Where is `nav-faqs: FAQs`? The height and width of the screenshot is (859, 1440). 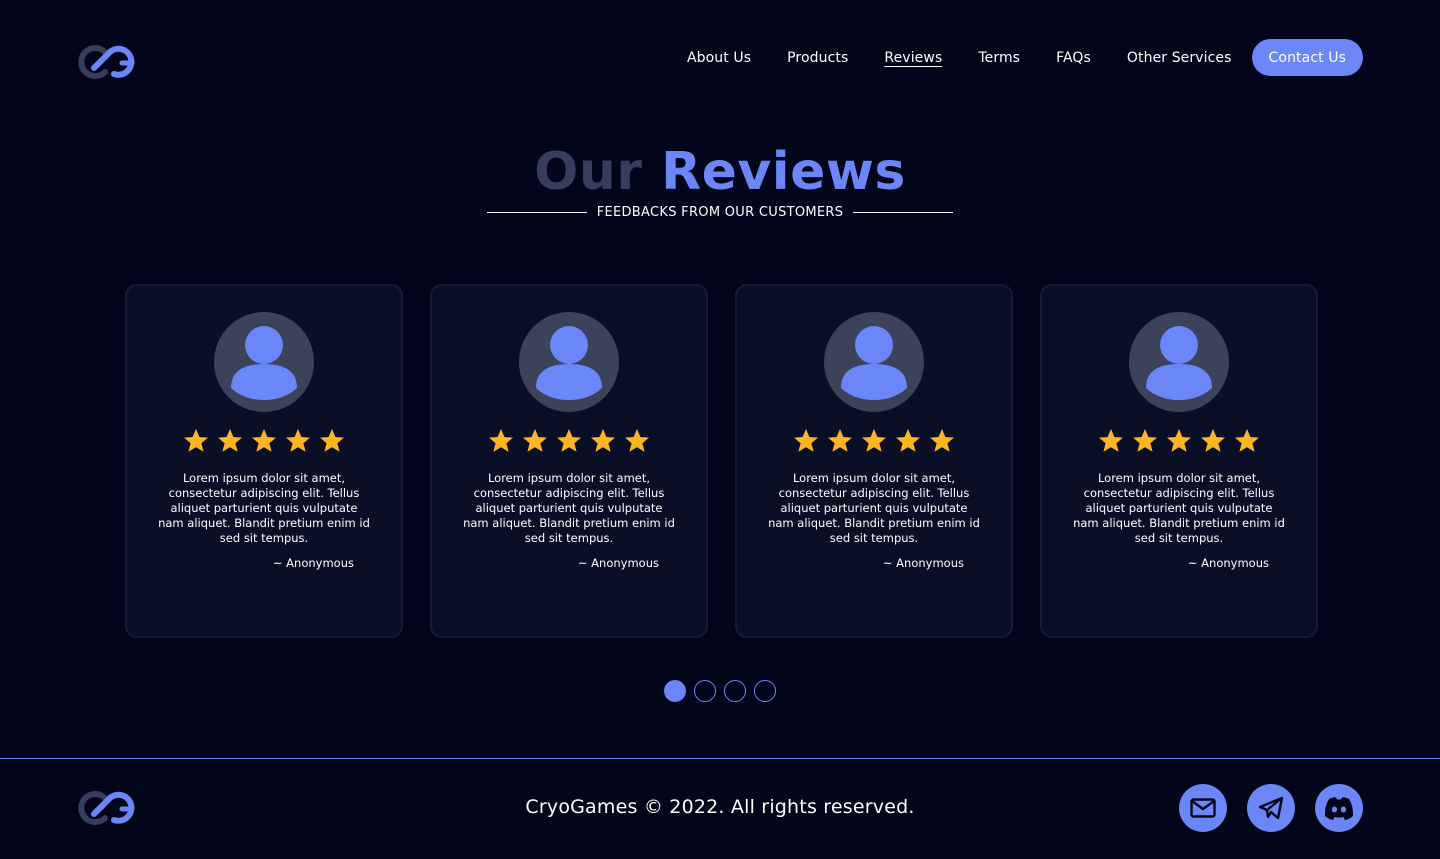
nav-faqs: FAQs is located at coordinates (1073, 58).